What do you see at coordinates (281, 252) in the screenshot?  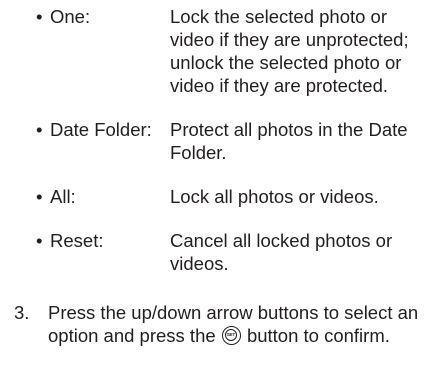 I see `option-description: Cancel all locked photos or videos.` at bounding box center [281, 252].